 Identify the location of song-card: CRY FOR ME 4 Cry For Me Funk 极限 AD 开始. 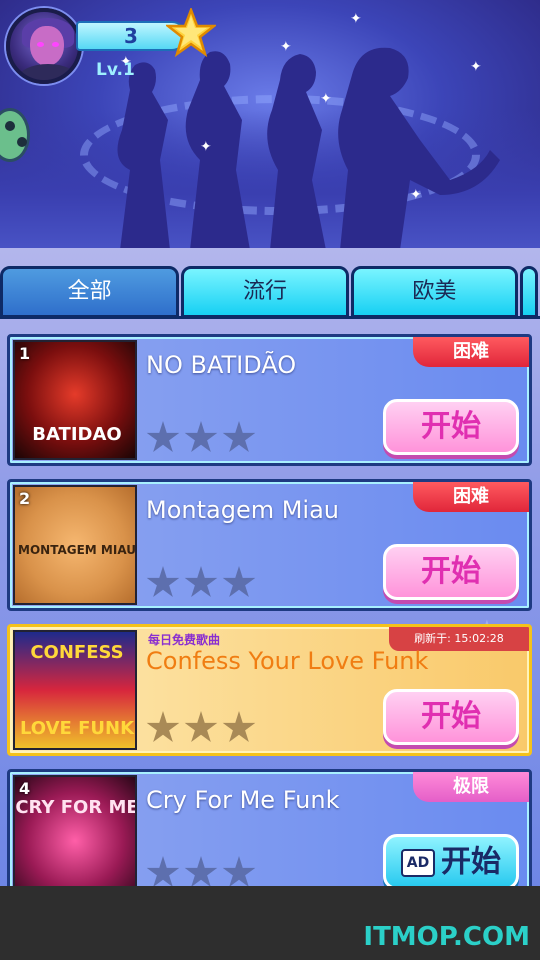
(269, 828).